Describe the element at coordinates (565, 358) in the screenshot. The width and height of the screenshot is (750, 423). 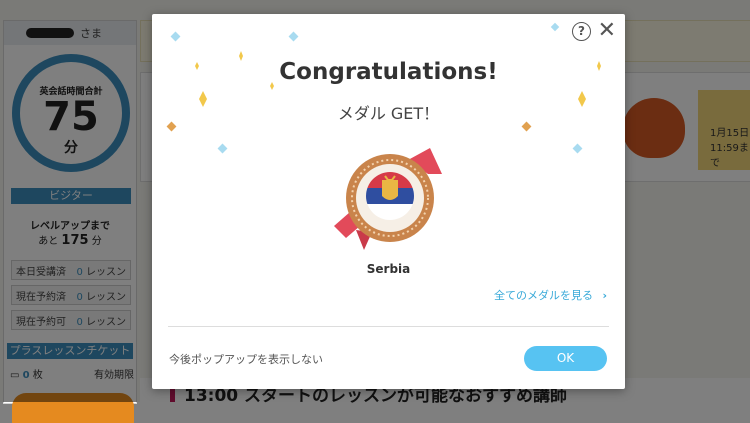
I see `ok-button: OK` at that location.